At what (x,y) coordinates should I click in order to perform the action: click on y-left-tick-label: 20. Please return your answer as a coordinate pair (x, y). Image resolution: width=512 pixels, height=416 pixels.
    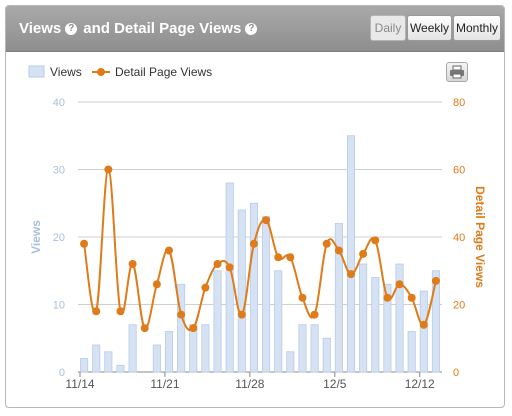
    Looking at the image, I should click on (59, 238).